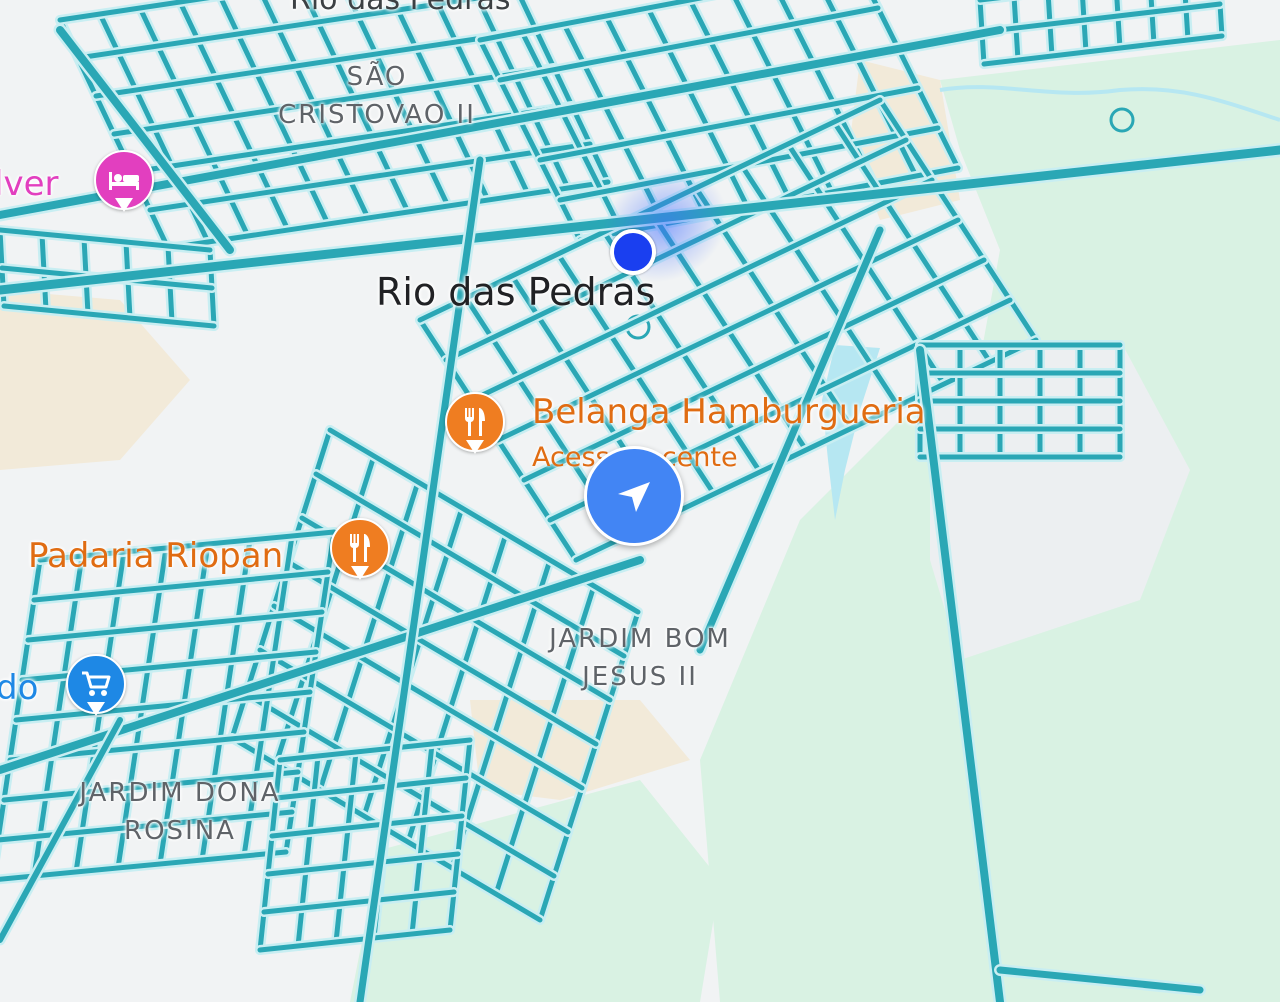  I want to click on poi-label-belanga: Belanga Hamburgueria, so click(729, 412).